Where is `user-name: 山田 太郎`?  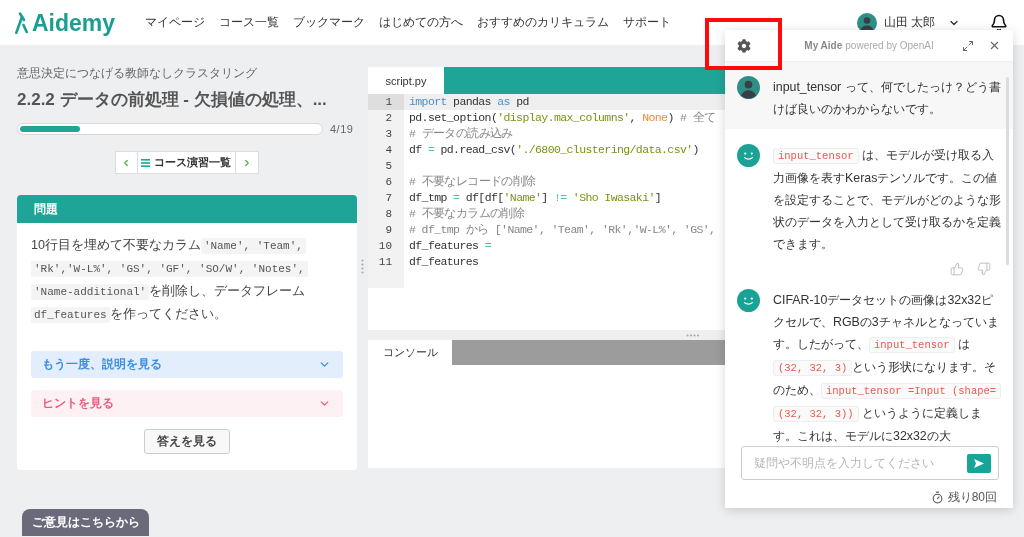
user-name: 山田 太郎 is located at coordinates (909, 22).